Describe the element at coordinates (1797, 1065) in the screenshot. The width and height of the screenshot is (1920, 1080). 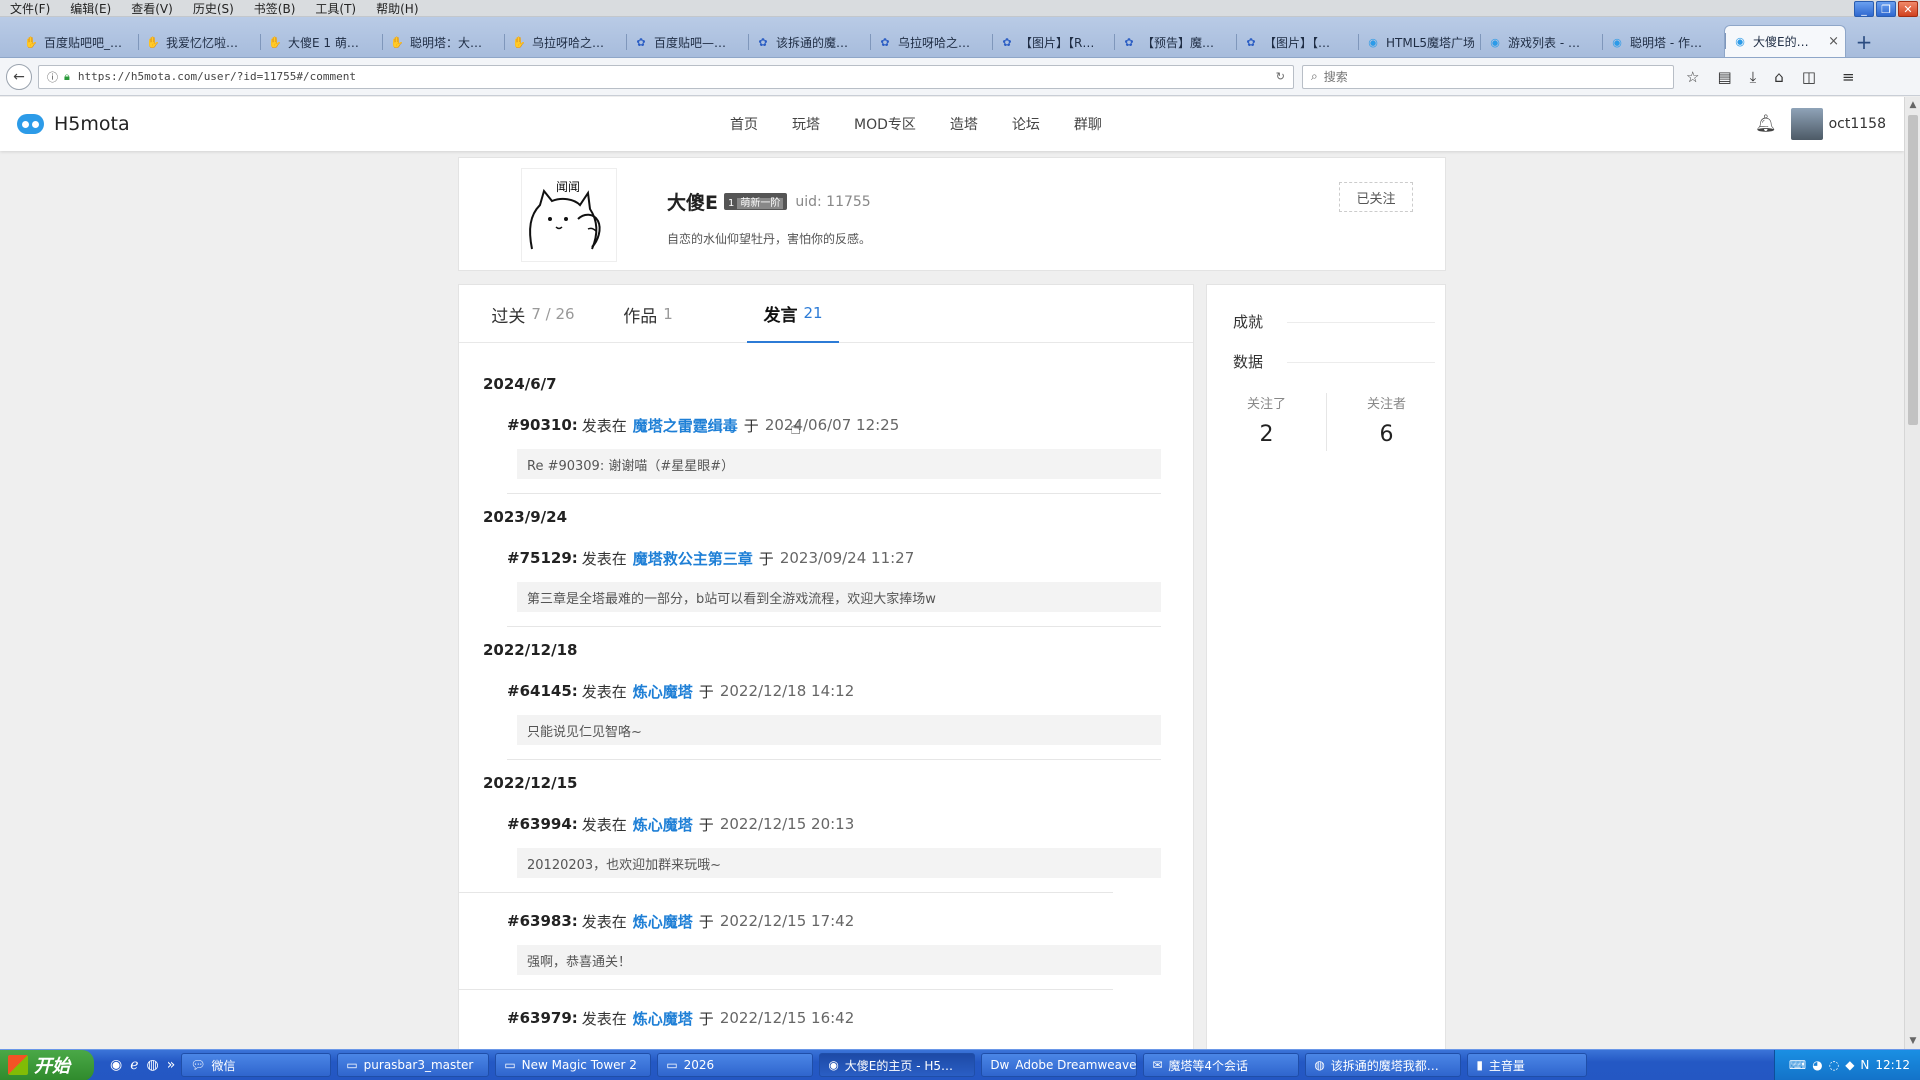
I see `keyboard-icon: ⌨` at that location.